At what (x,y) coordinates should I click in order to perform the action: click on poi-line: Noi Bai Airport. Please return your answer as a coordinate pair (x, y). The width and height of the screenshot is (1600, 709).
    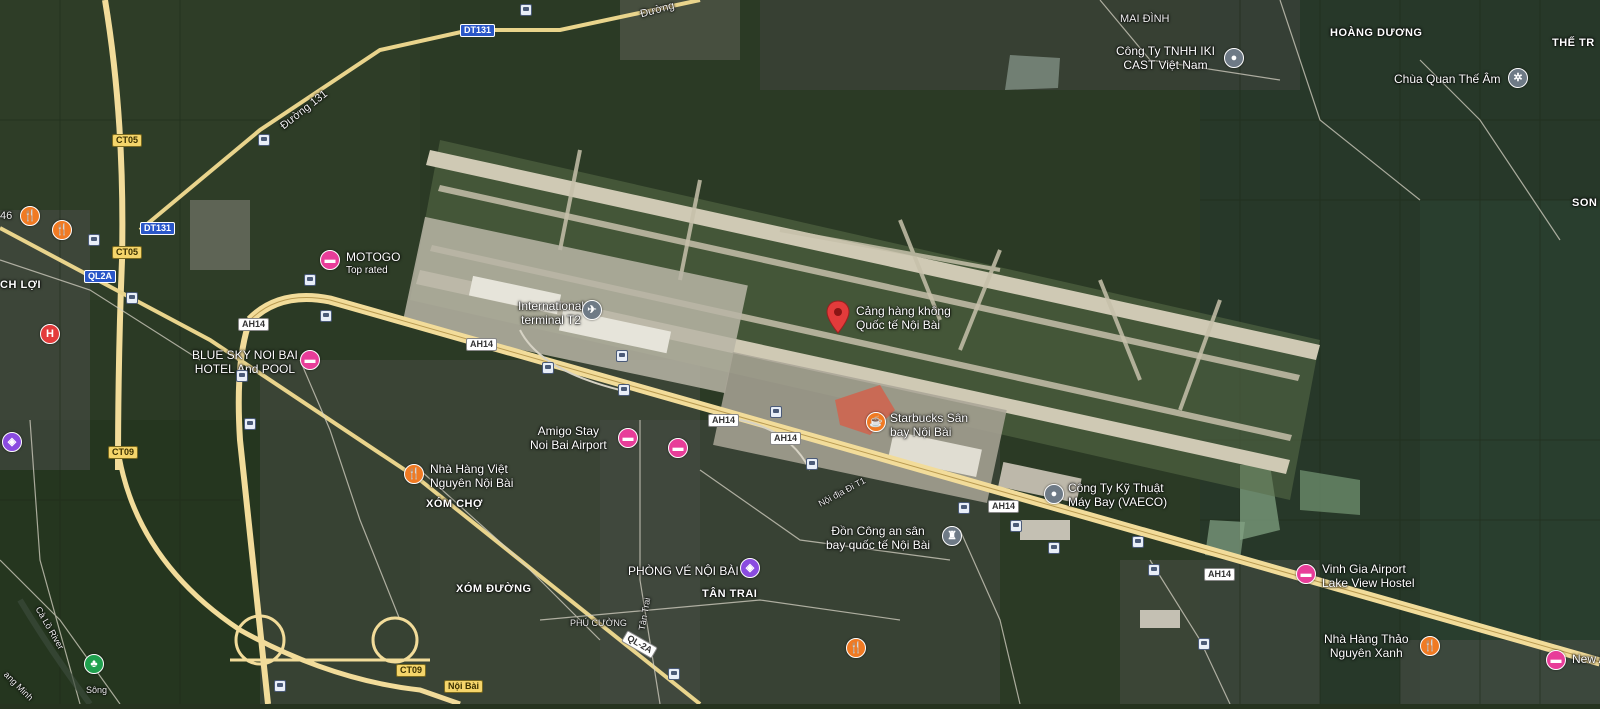
    Looking at the image, I should click on (568, 445).